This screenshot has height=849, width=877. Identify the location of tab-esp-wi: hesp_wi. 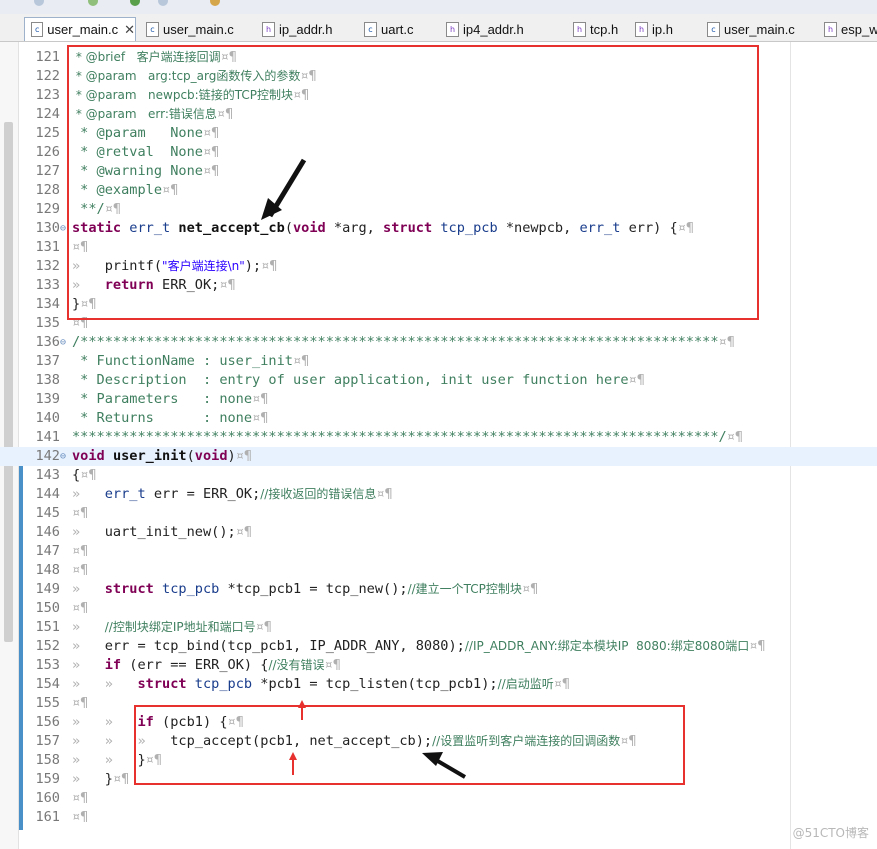
(847, 29).